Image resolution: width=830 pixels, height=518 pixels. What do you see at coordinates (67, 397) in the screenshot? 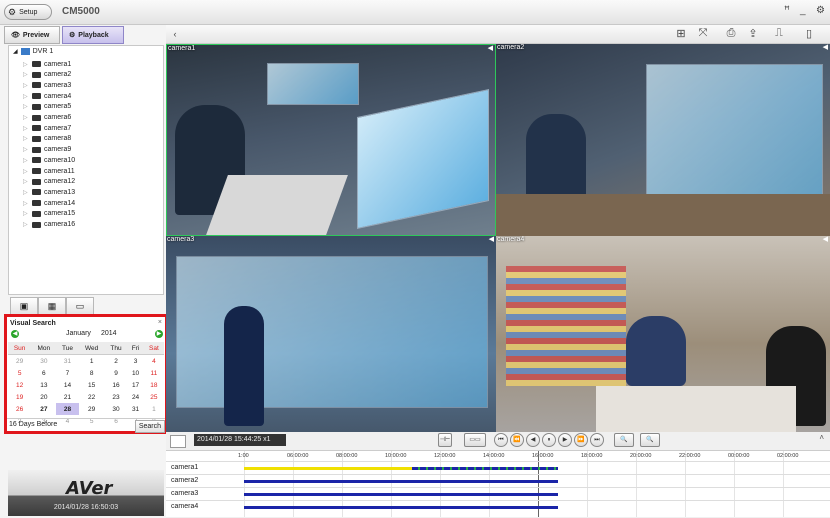
I see `calendar-day: 21` at bounding box center [67, 397].